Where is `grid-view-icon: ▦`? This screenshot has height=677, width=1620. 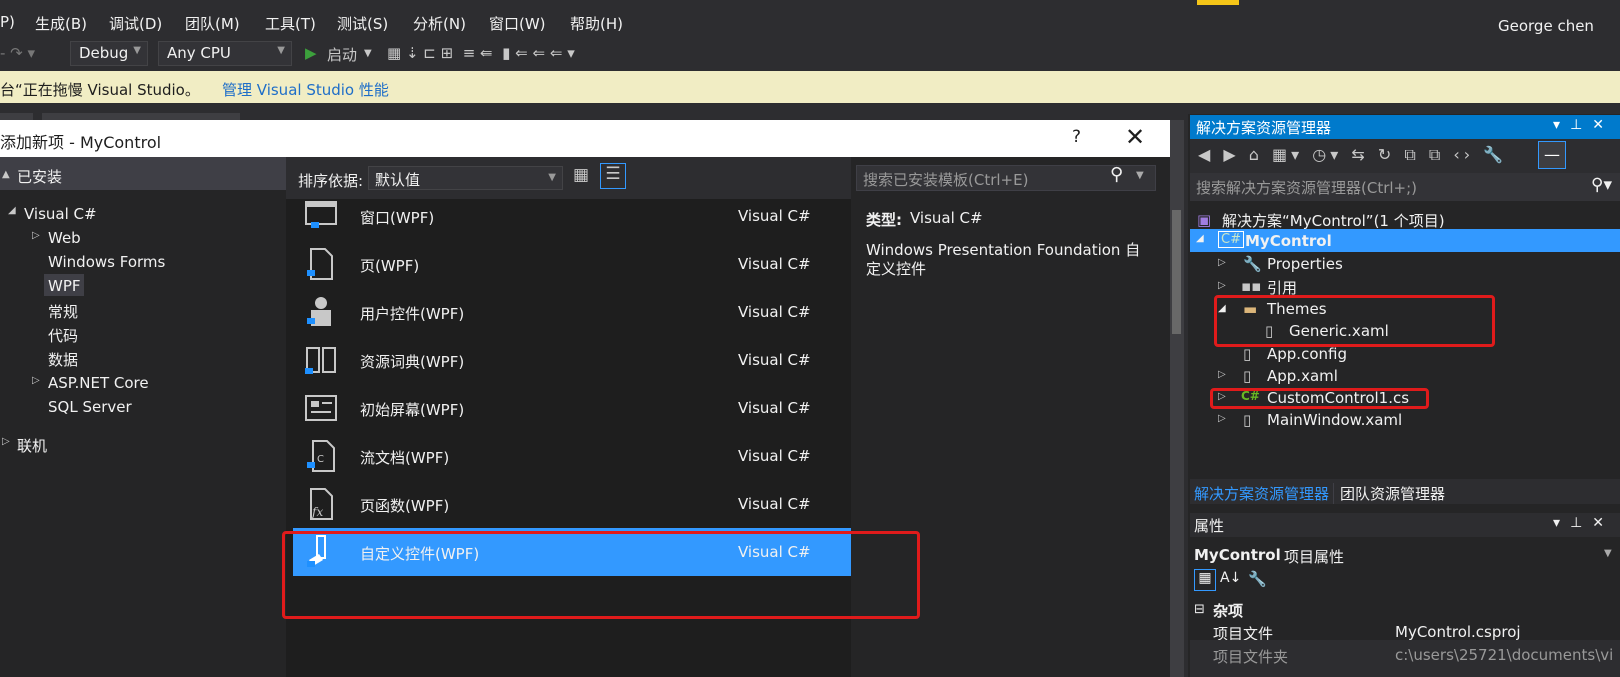
grid-view-icon: ▦ is located at coordinates (581, 175).